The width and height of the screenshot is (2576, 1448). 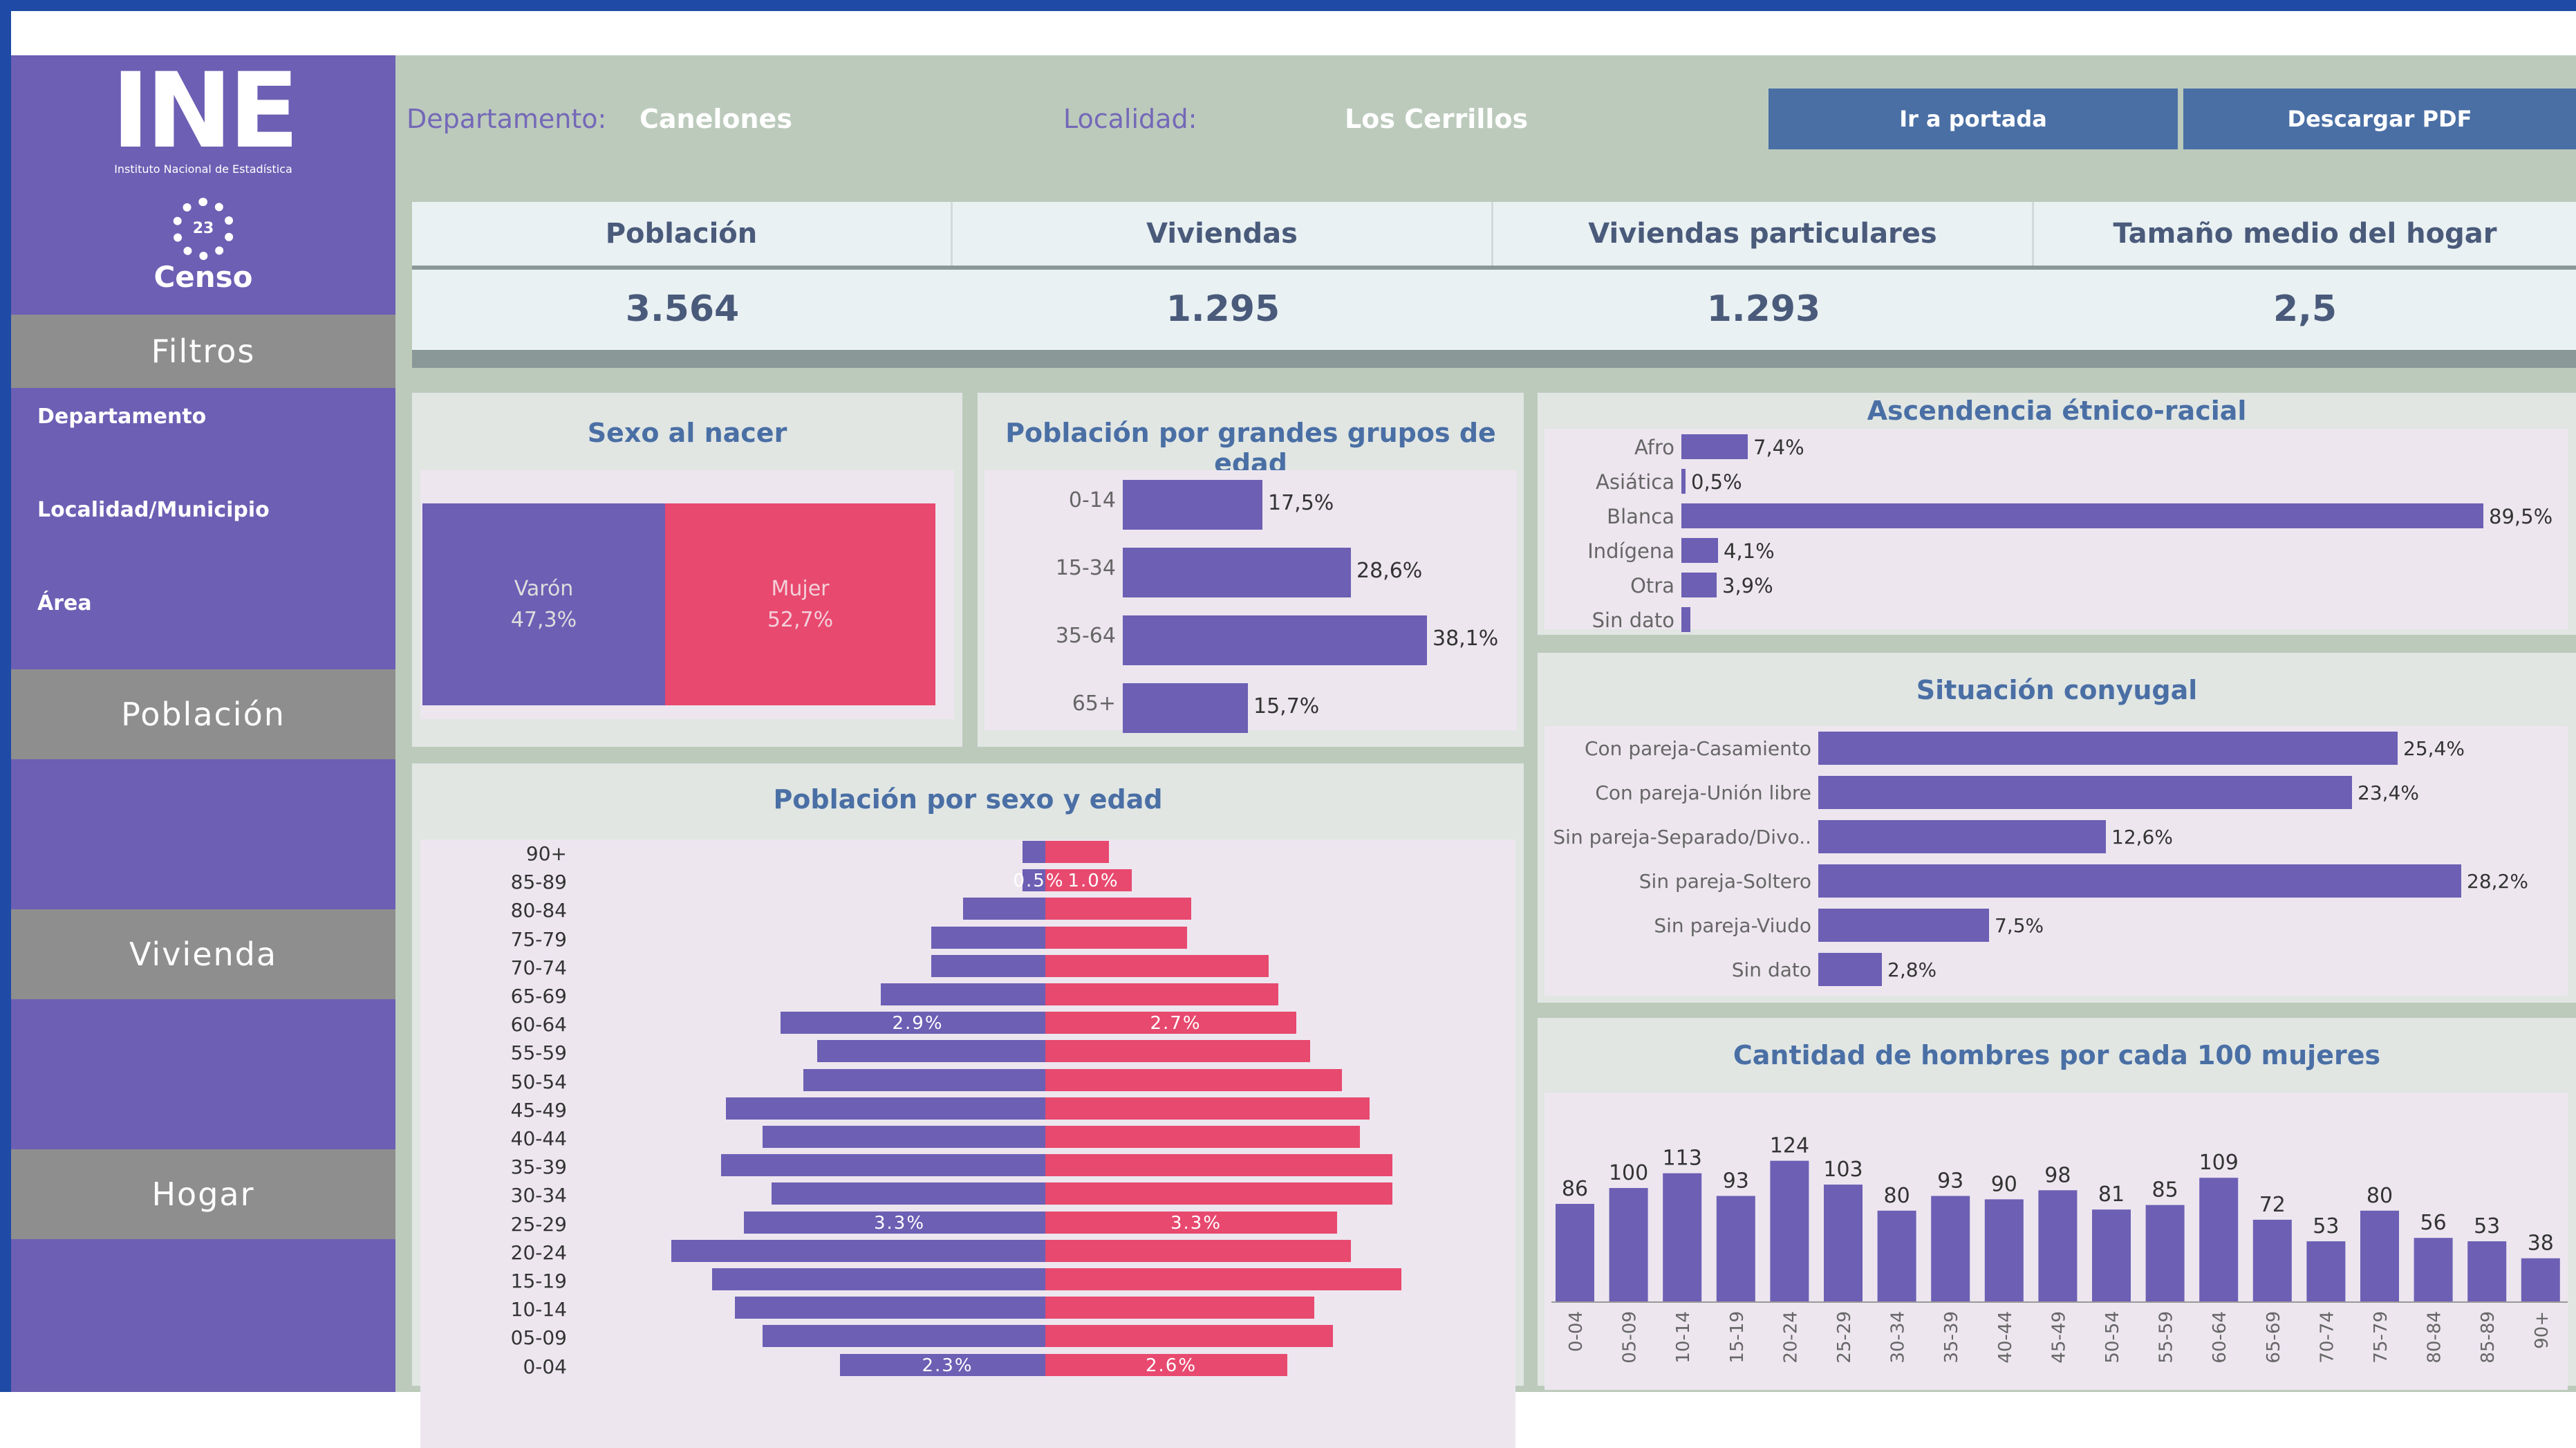 I want to click on ratio-tick-label: 55-59, so click(x=2166, y=1337).